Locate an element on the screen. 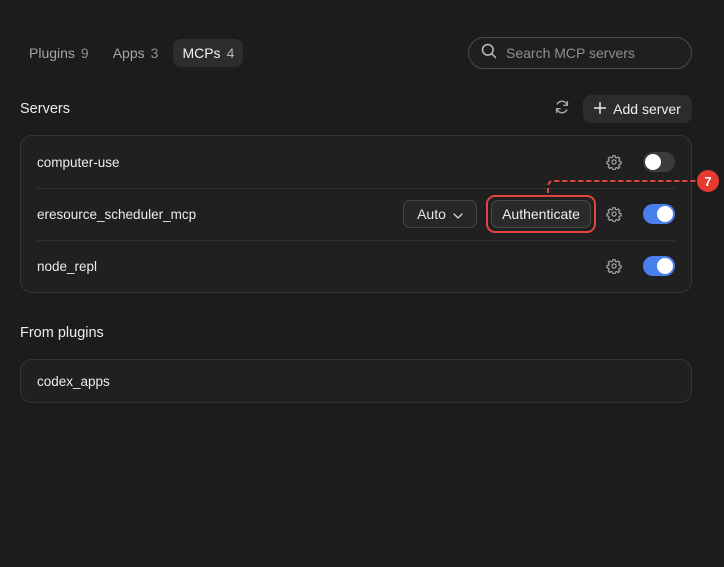  server-row: node_repl is located at coordinates (356, 266).